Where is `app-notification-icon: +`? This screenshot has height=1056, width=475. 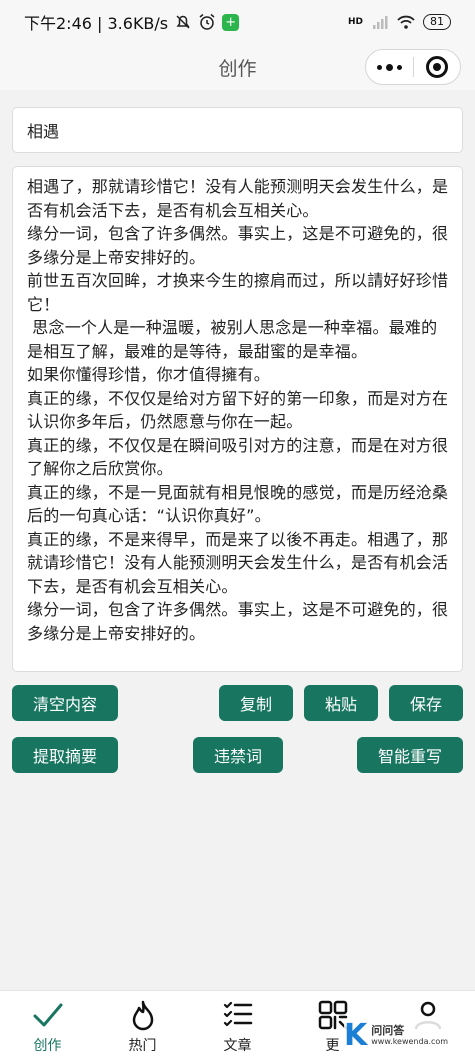
app-notification-icon: + is located at coordinates (231, 22).